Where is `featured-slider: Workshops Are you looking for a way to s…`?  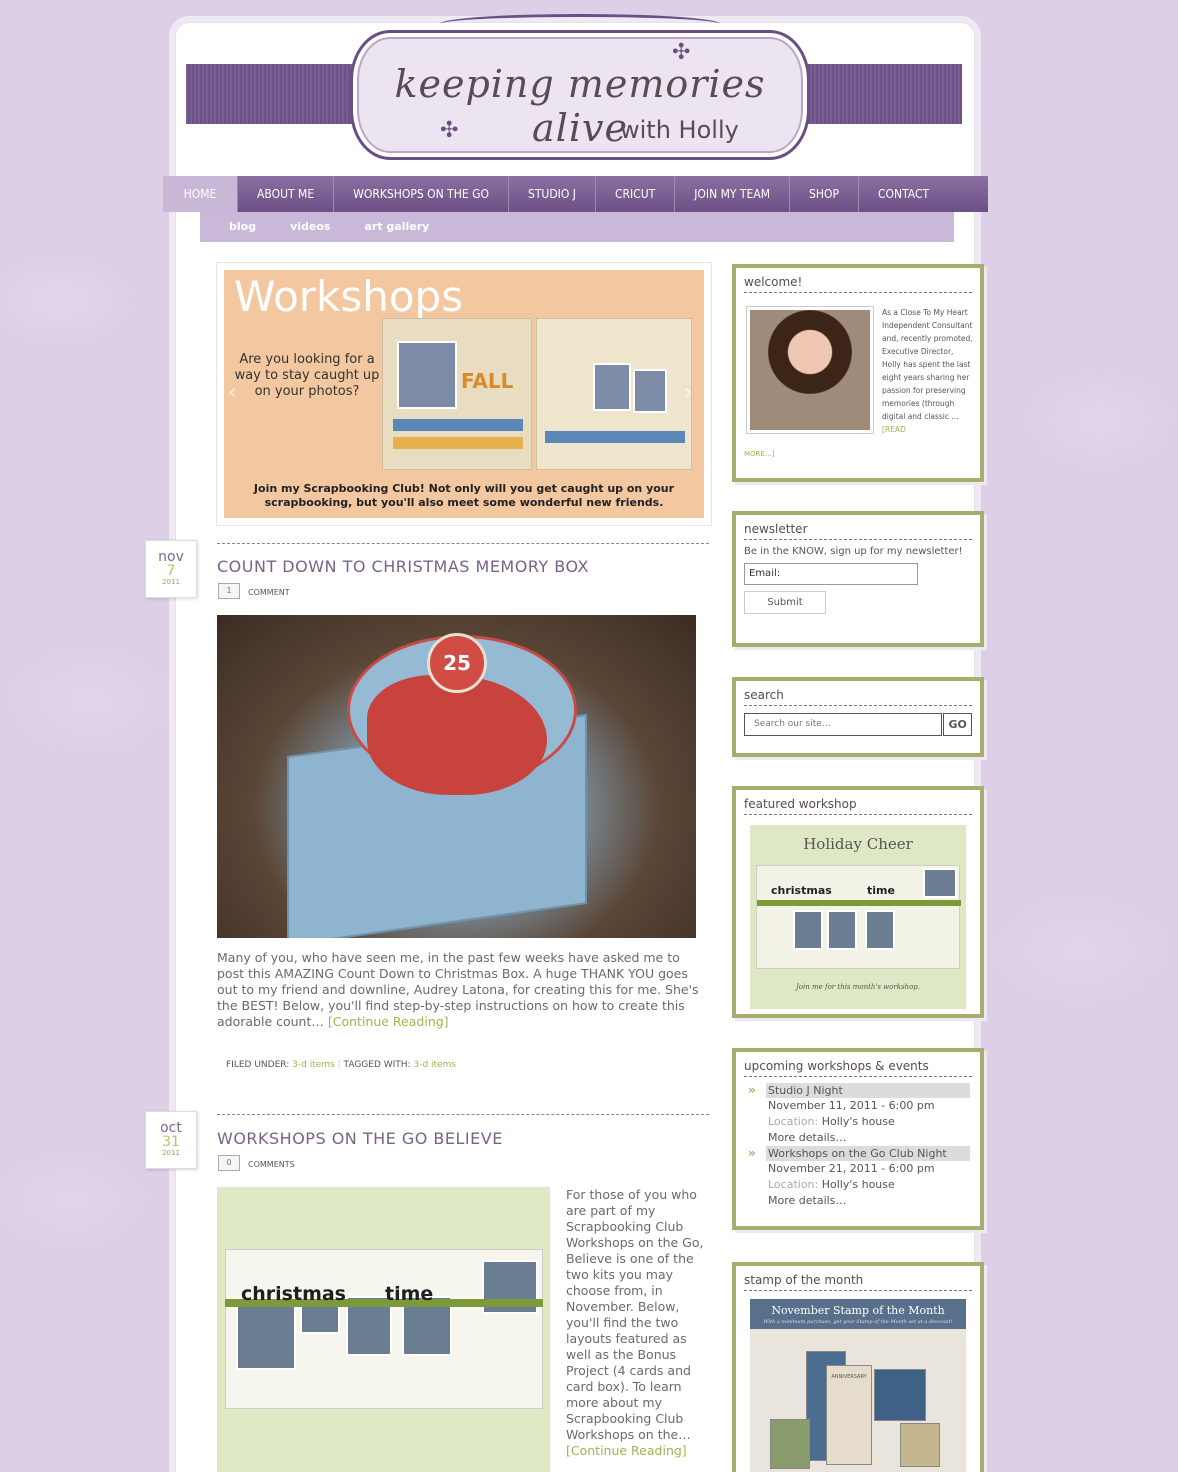
featured-slider: Workshops Are you looking for a way to s… is located at coordinates (464, 394).